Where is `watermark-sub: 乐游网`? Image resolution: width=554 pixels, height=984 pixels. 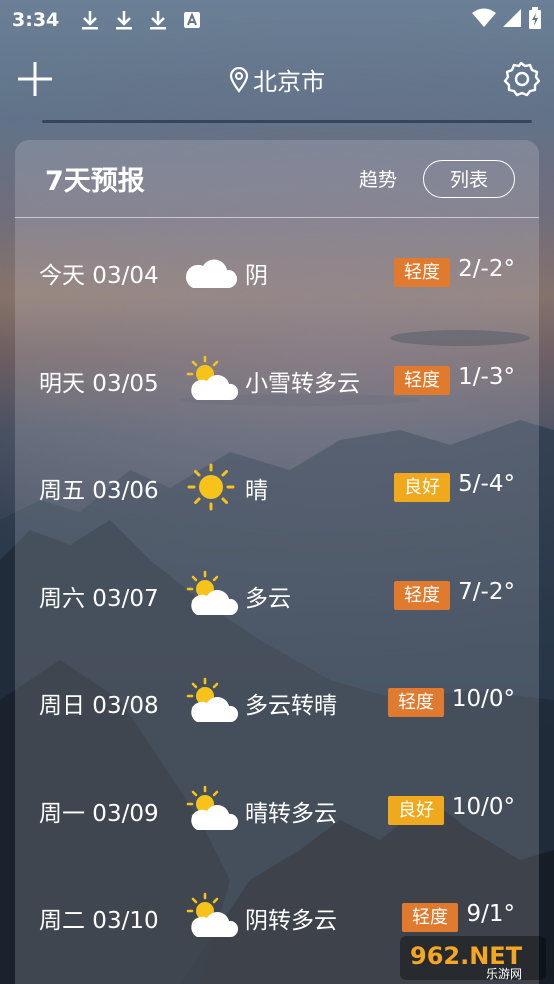
watermark-sub: 乐游网 is located at coordinates (504, 974).